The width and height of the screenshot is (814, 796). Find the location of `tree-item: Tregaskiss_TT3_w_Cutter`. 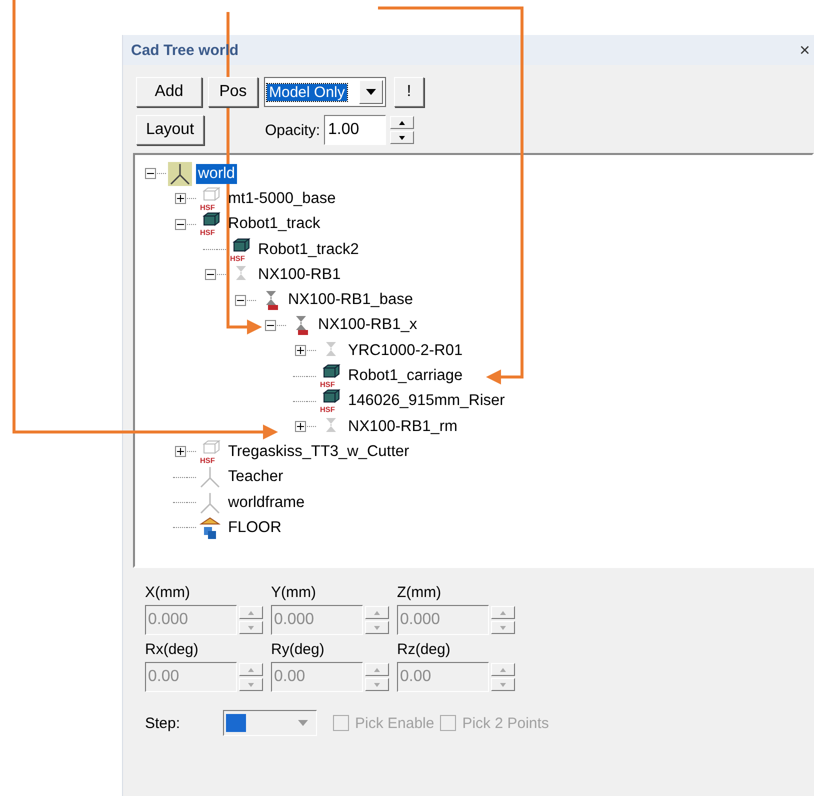

tree-item: Tregaskiss_TT3_w_Cutter is located at coordinates (319, 452).